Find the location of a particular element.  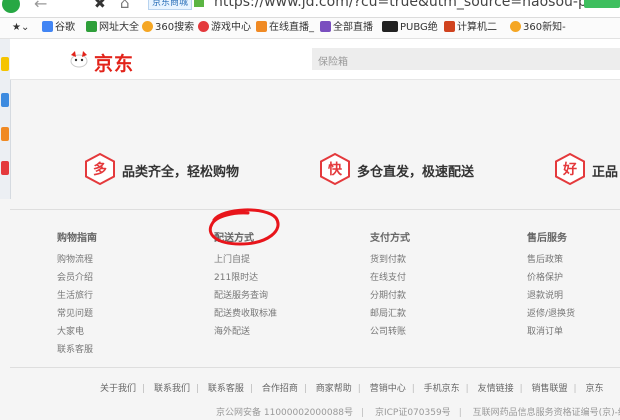

footer-link: 取消订单 is located at coordinates (551, 332).